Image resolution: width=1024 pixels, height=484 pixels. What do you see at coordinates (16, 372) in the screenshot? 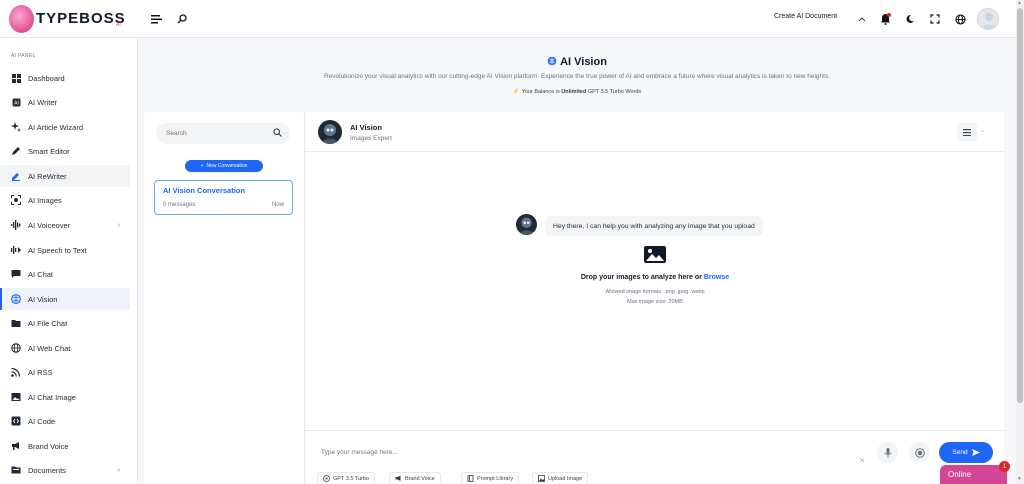
I see `rss-icon` at bounding box center [16, 372].